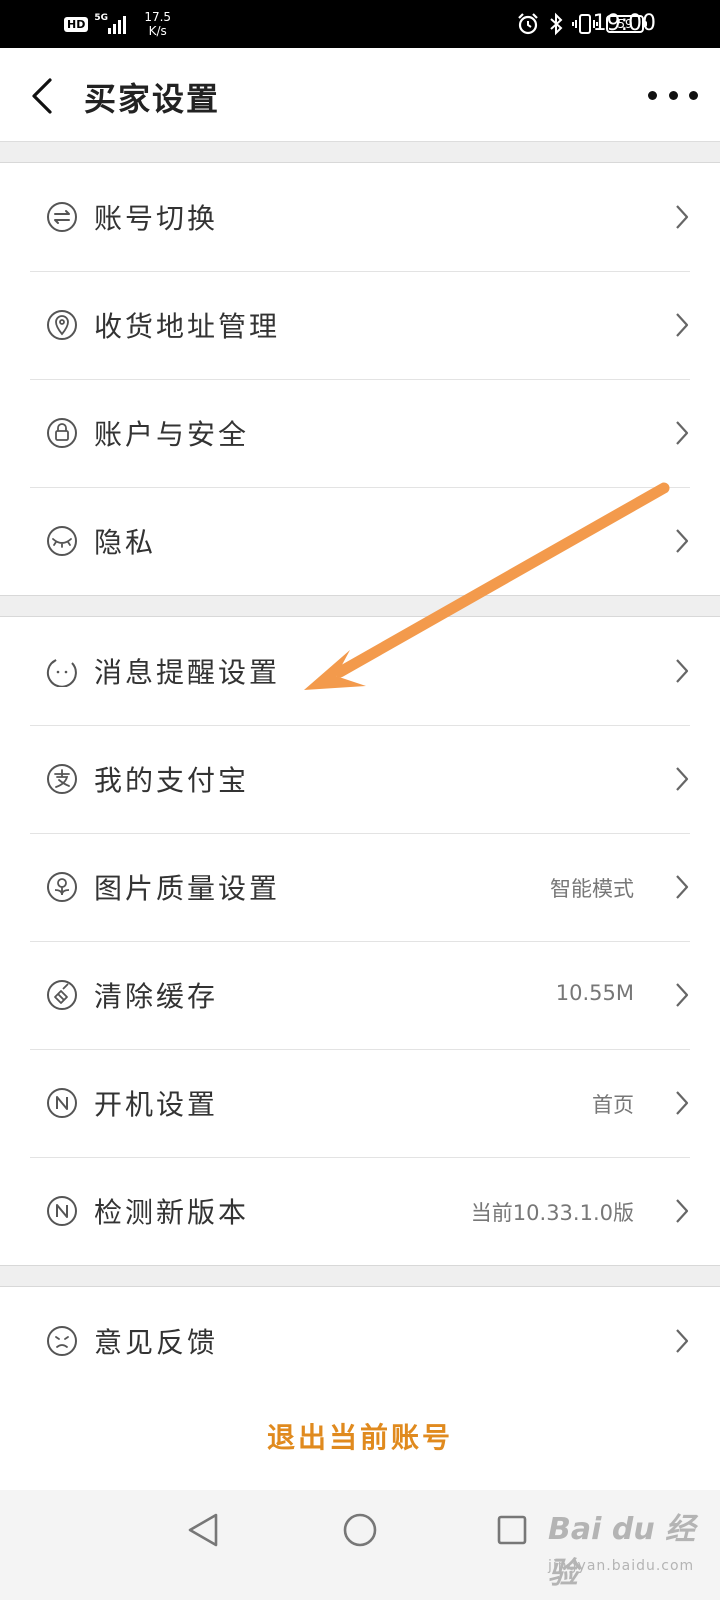 The image size is (720, 1600). Describe the element at coordinates (76, 24) in the screenshot. I see `hd-badge: HD` at that location.